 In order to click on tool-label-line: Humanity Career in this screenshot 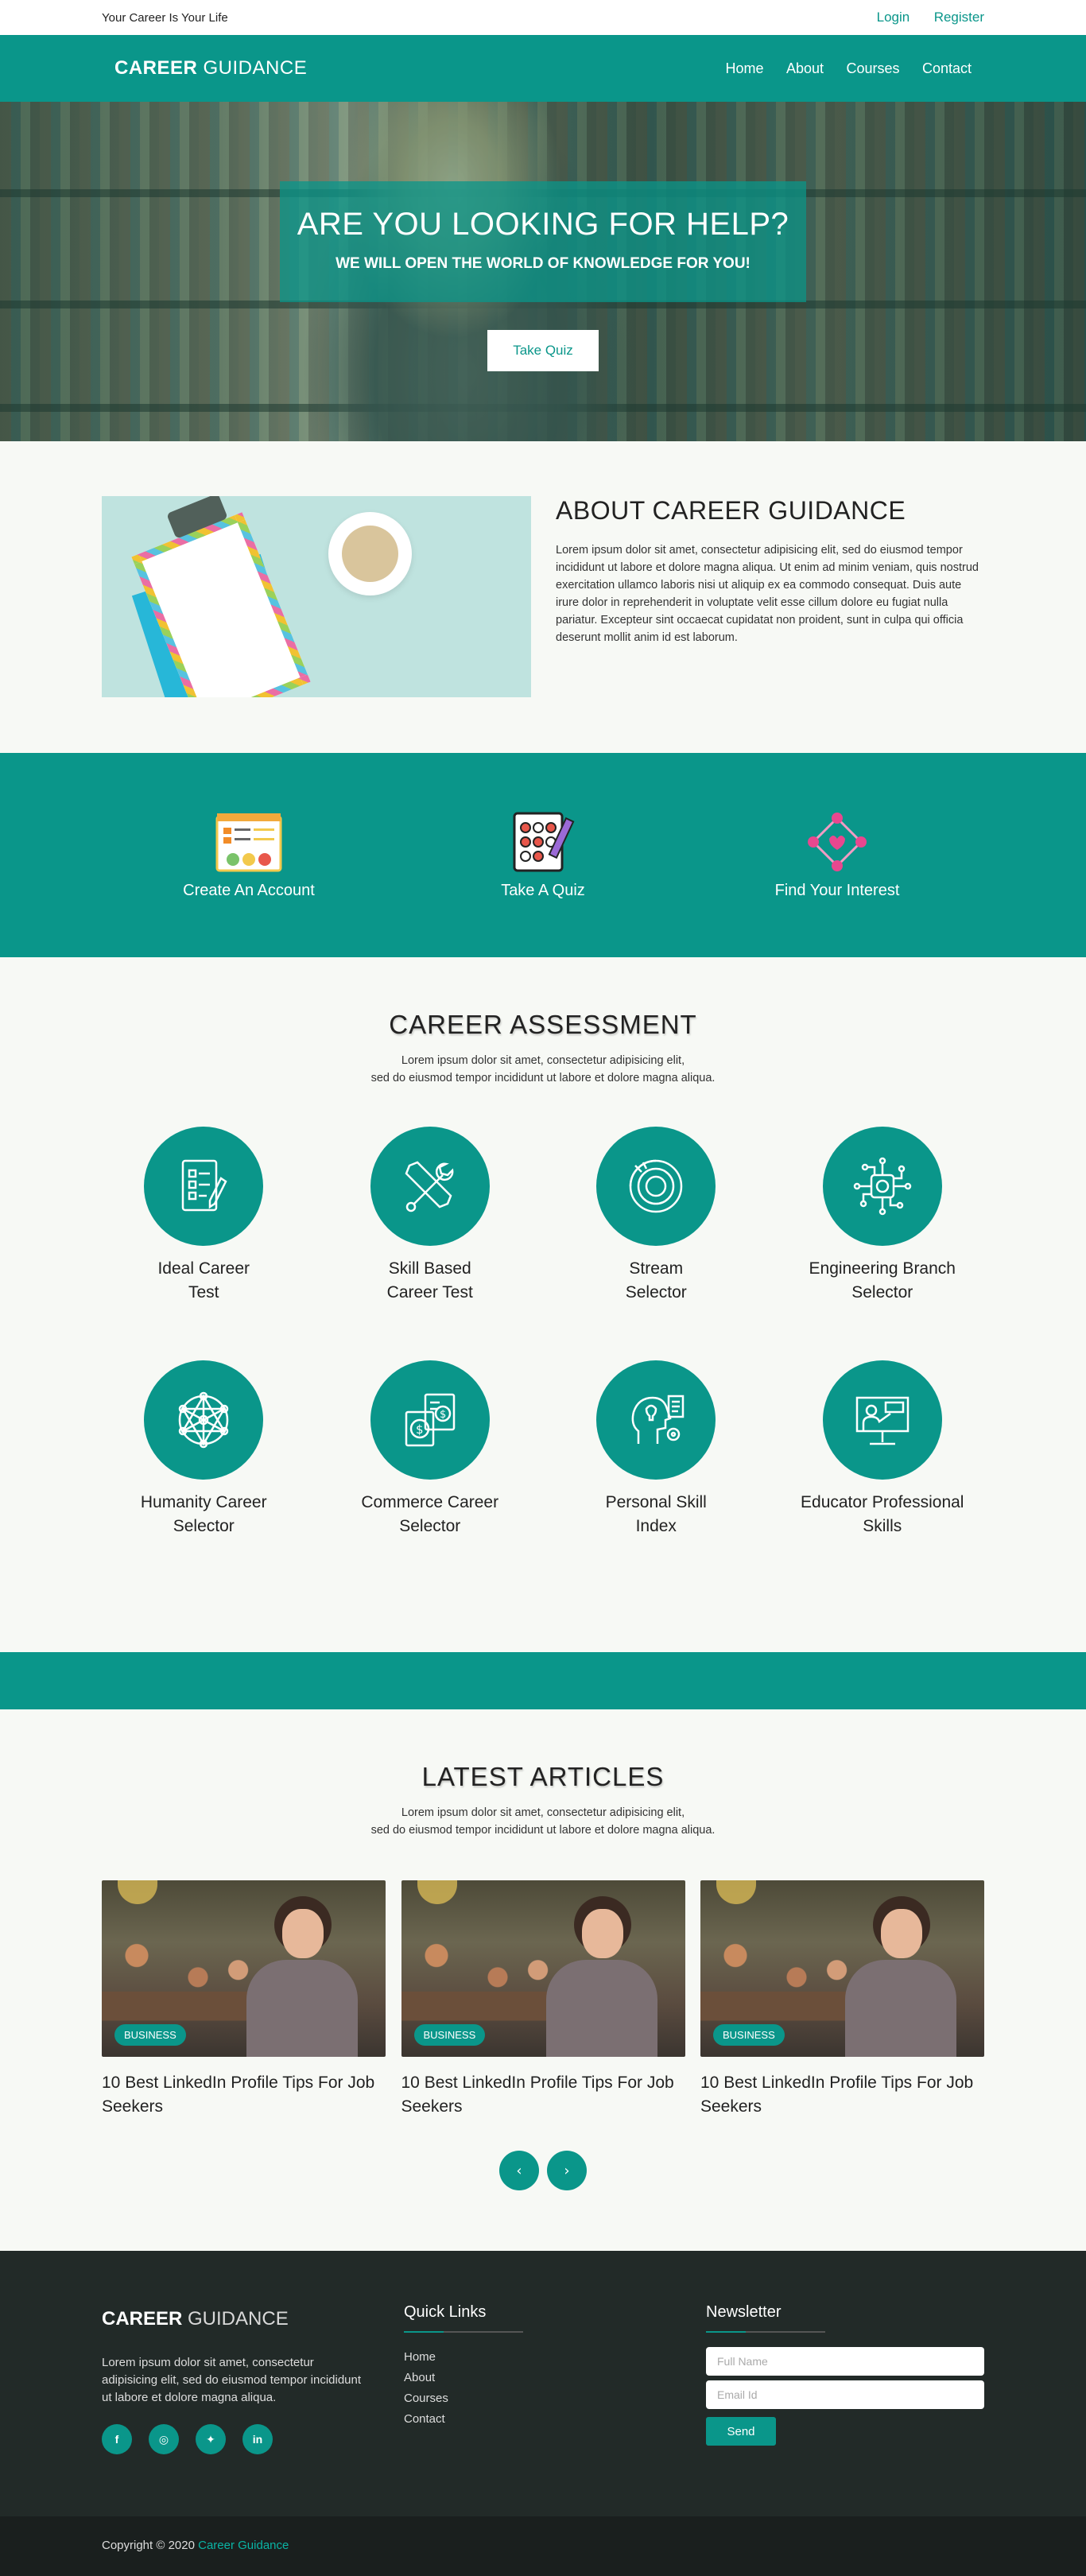, I will do `click(203, 1502)`.